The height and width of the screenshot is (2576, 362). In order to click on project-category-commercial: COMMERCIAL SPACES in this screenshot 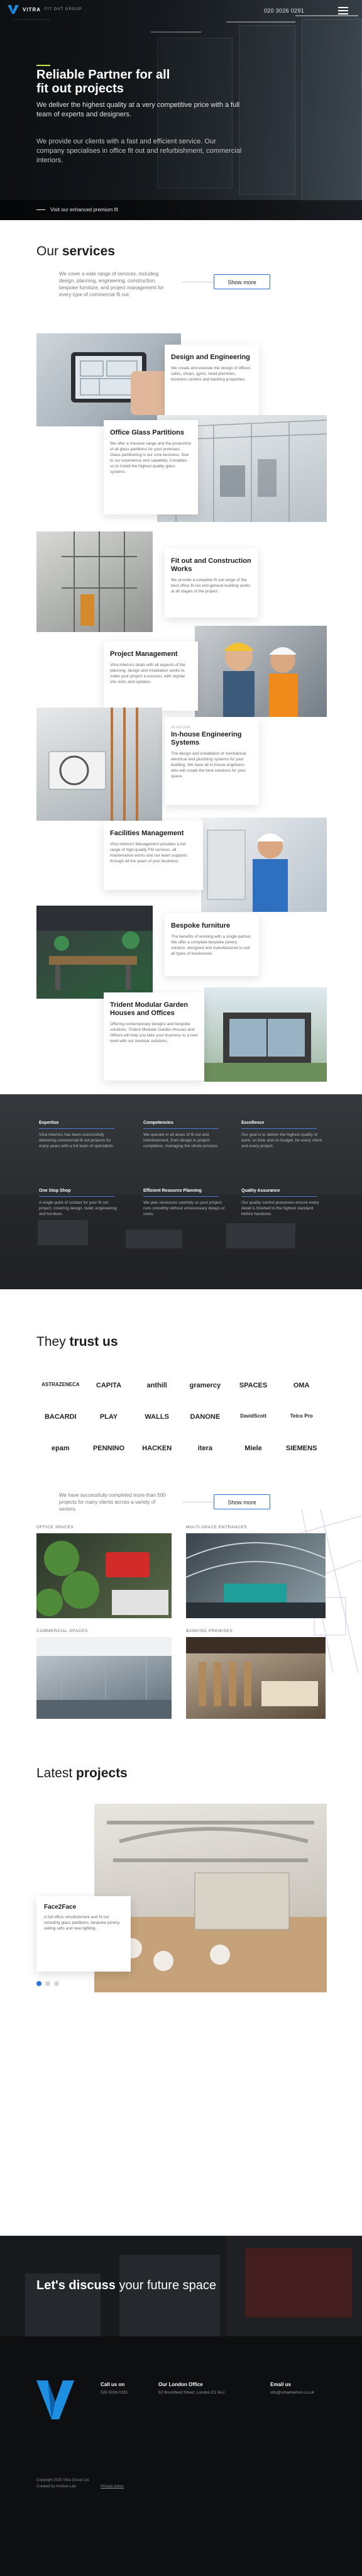, I will do `click(62, 1631)`.